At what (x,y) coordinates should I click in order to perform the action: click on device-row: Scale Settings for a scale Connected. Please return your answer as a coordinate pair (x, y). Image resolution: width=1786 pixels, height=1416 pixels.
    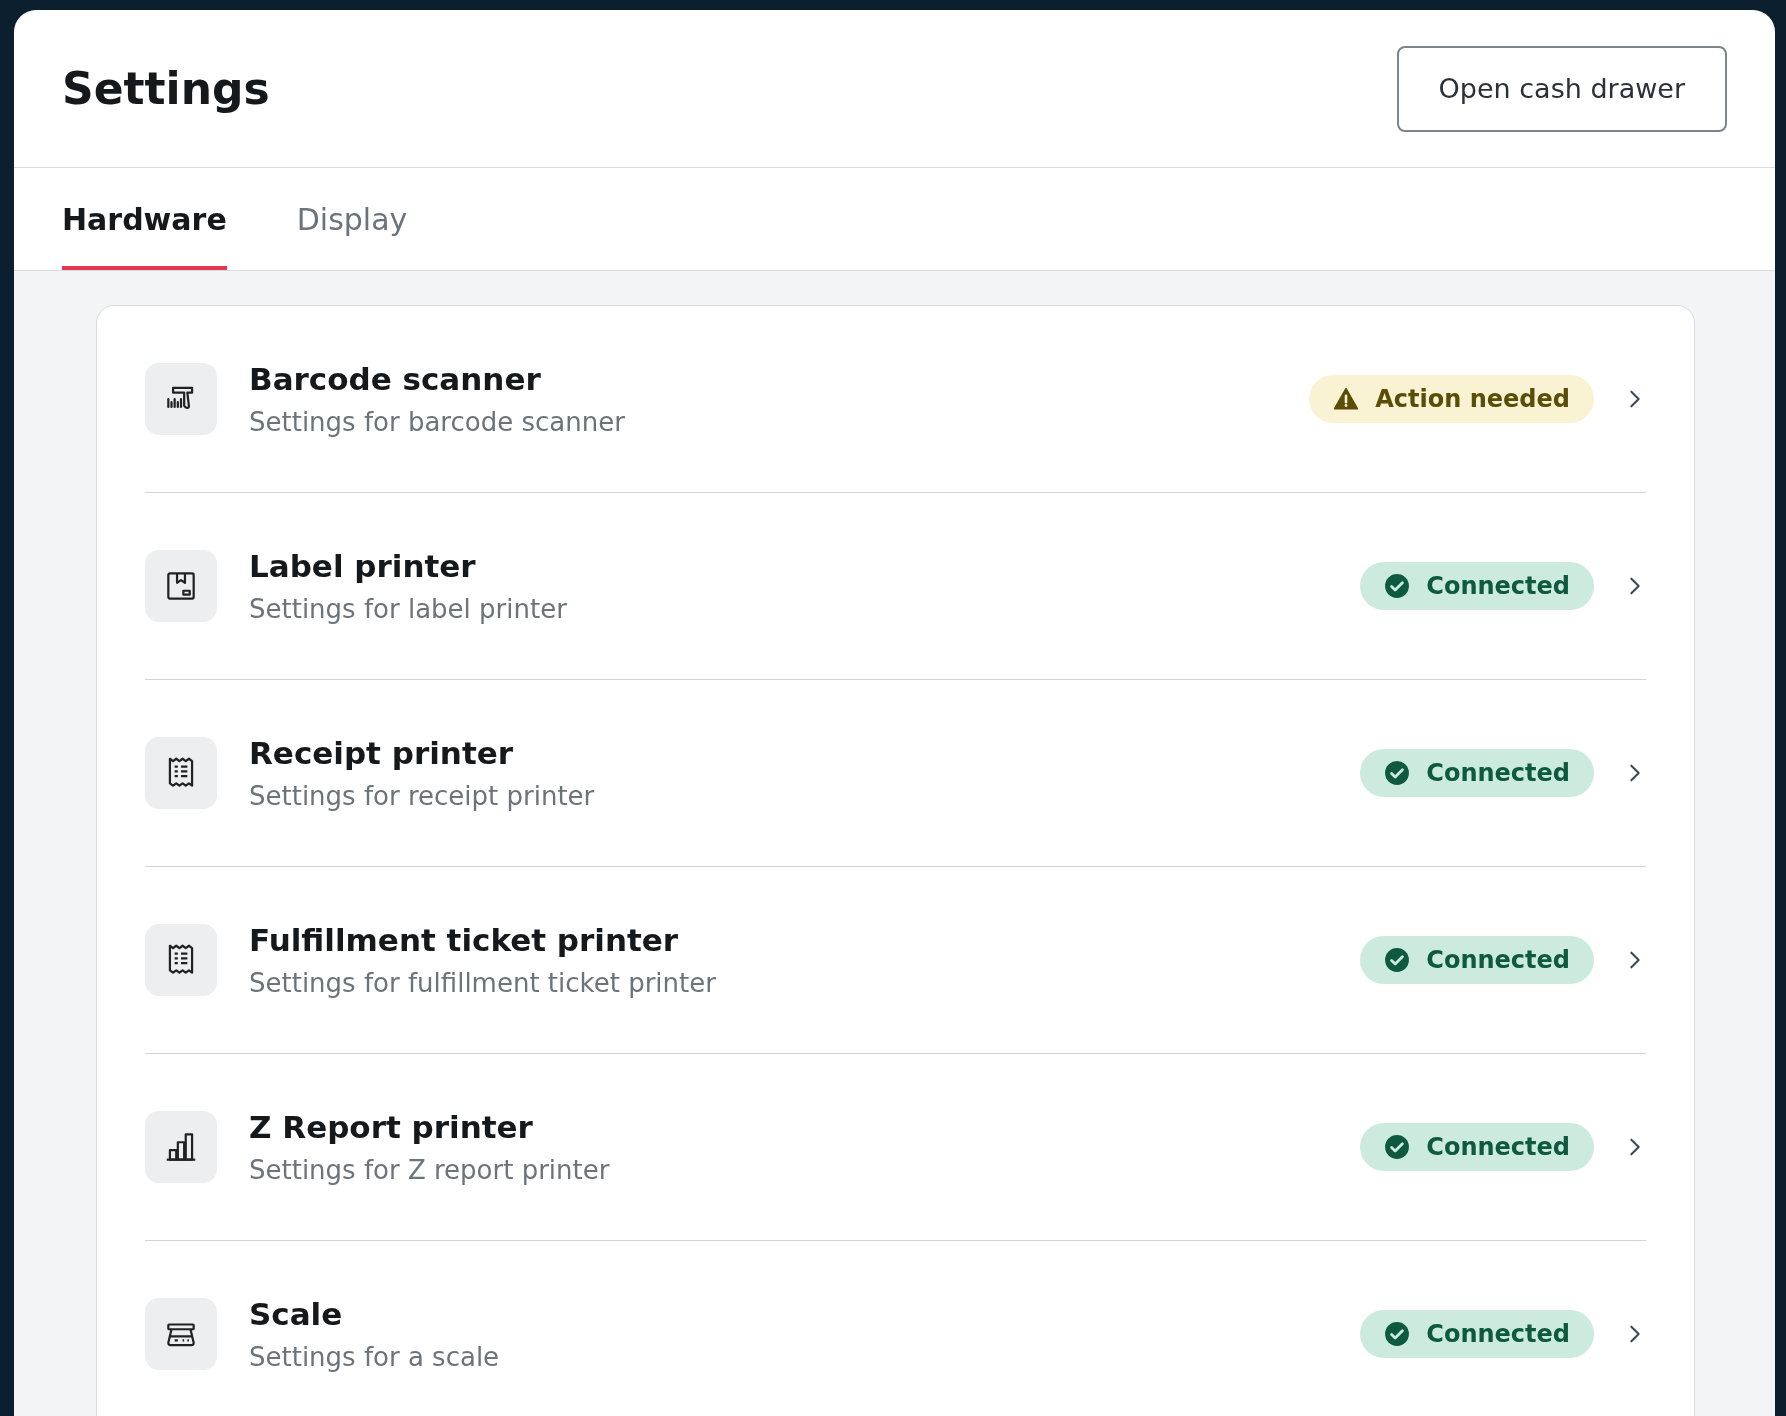
    Looking at the image, I should click on (895, 1328).